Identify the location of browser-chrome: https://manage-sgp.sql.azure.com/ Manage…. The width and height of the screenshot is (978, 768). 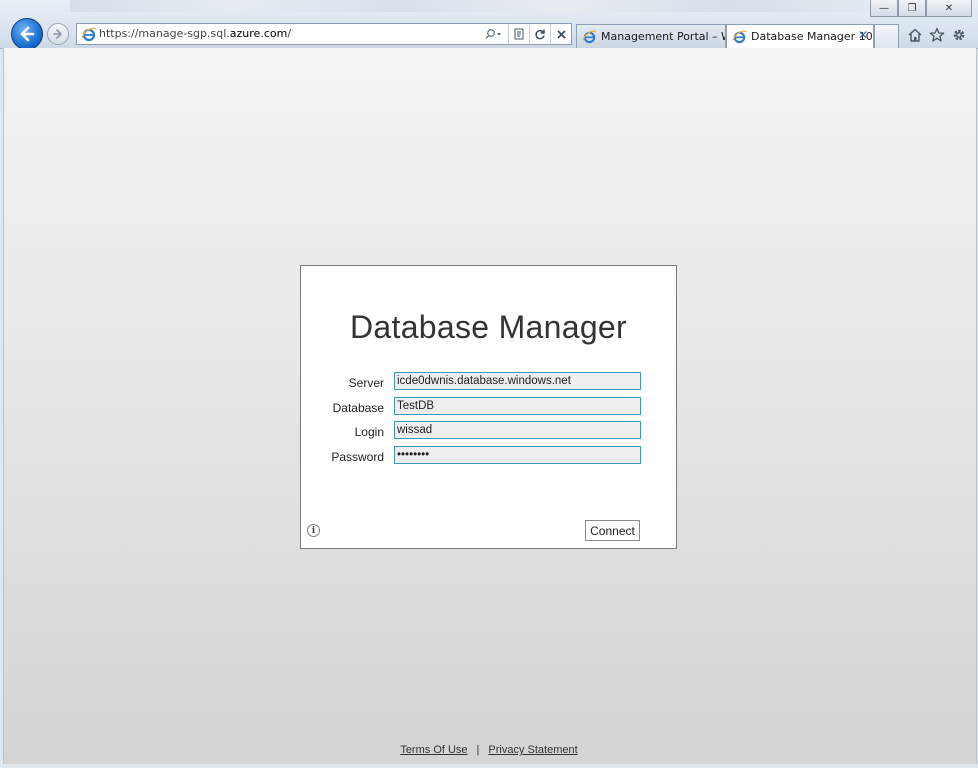
(489, 25).